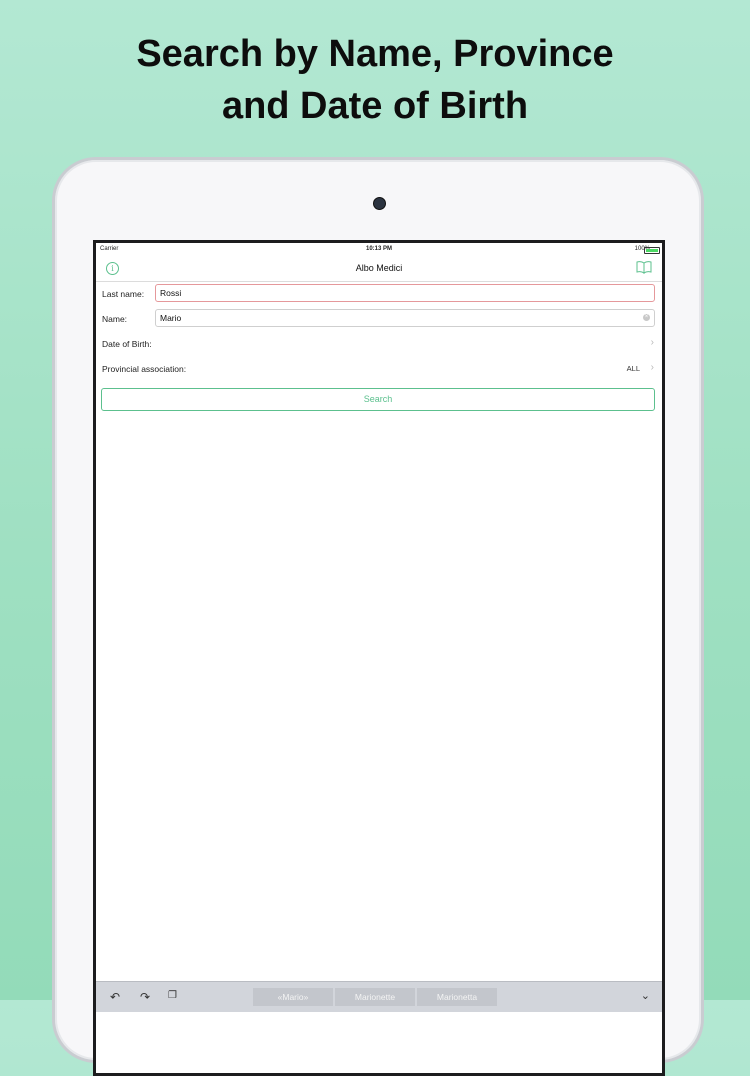 This screenshot has width=750, height=1076. I want to click on provincial-association-row: Provincial association: ALL ›, so click(379, 368).